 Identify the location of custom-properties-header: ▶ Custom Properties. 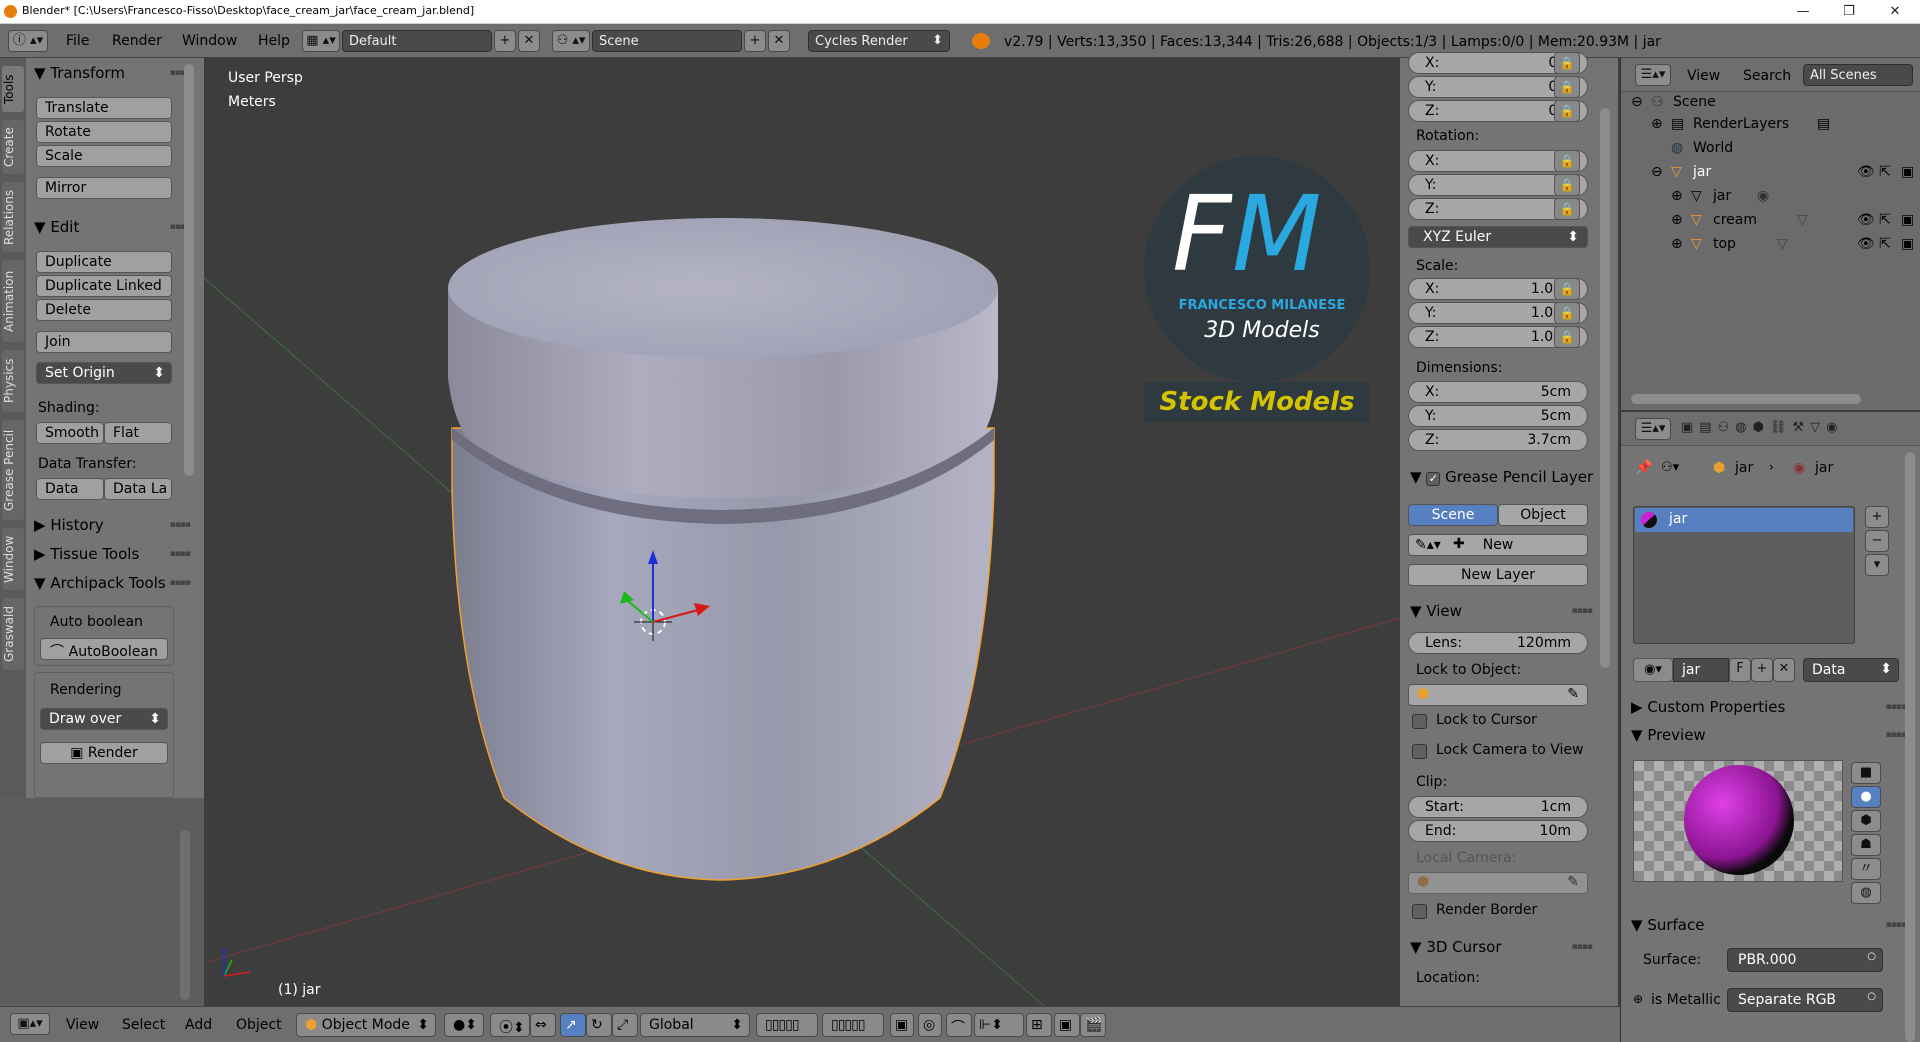
(1708, 707).